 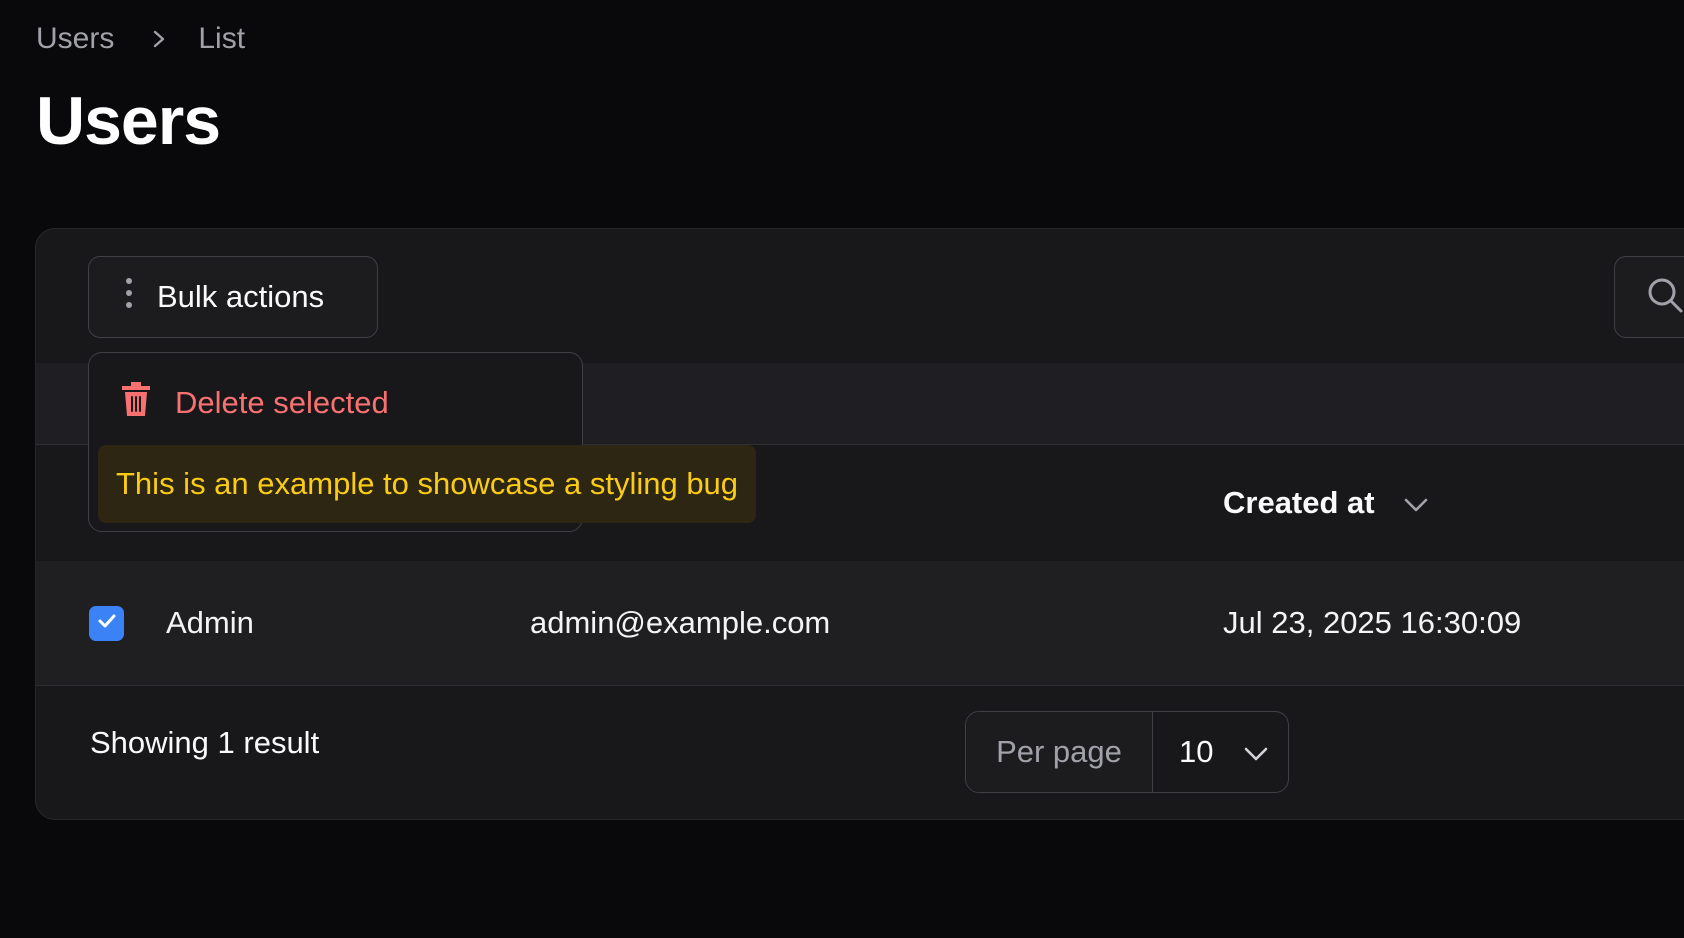 I want to click on per-page-dropdown: 10, so click(x=1220, y=752).